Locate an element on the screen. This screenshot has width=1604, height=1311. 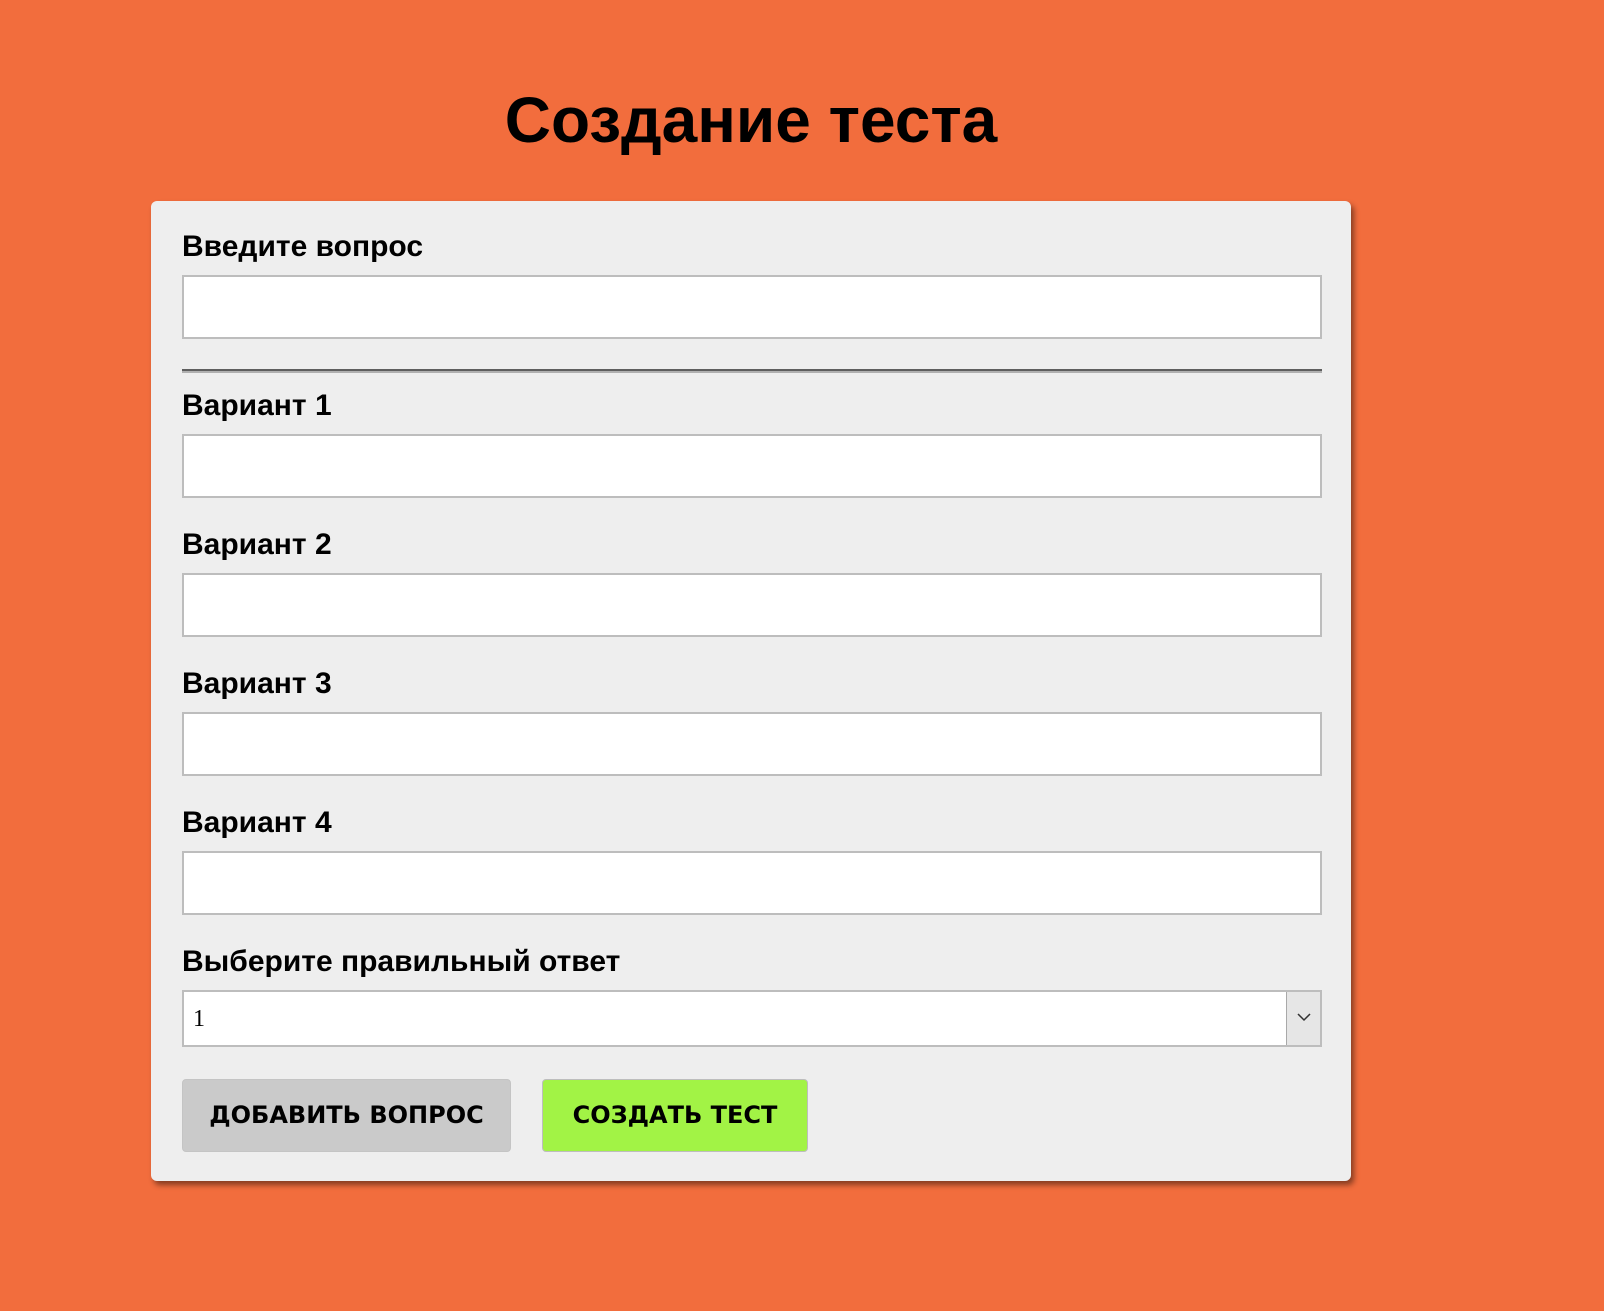
chevron-down-icon is located at coordinates (1304, 1017).